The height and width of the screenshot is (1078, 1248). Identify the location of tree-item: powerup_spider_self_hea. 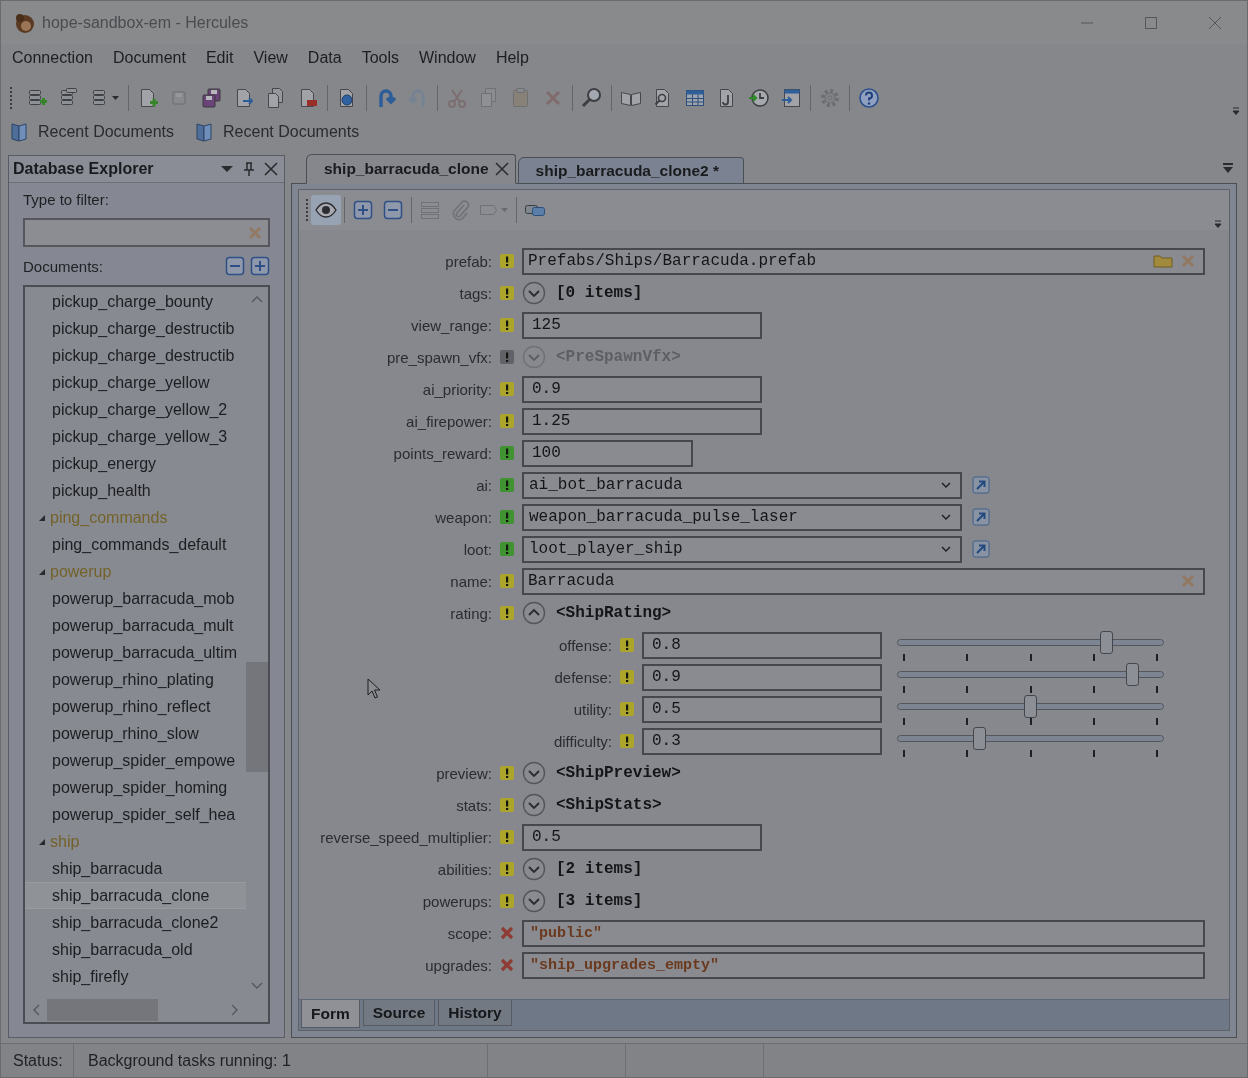
(135, 814).